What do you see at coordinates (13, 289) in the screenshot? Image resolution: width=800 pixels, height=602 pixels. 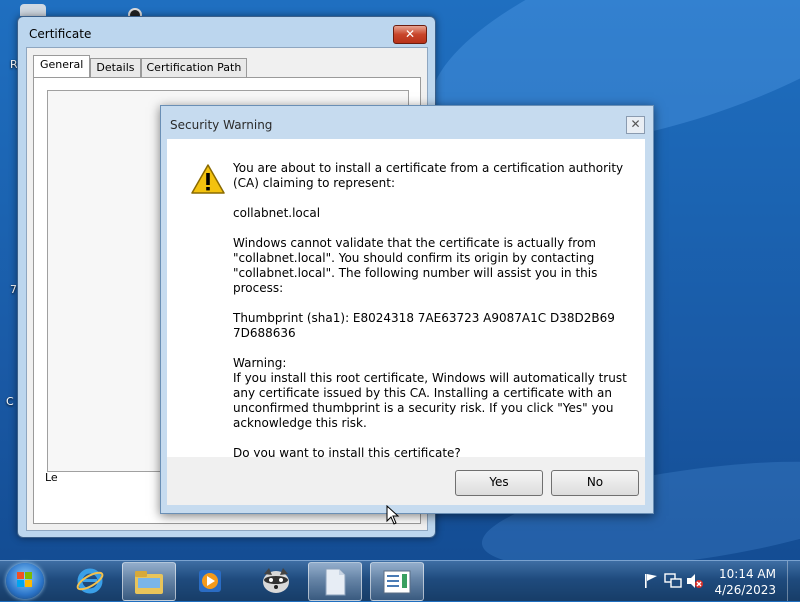 I see `desktop-icon-label: 7` at bounding box center [13, 289].